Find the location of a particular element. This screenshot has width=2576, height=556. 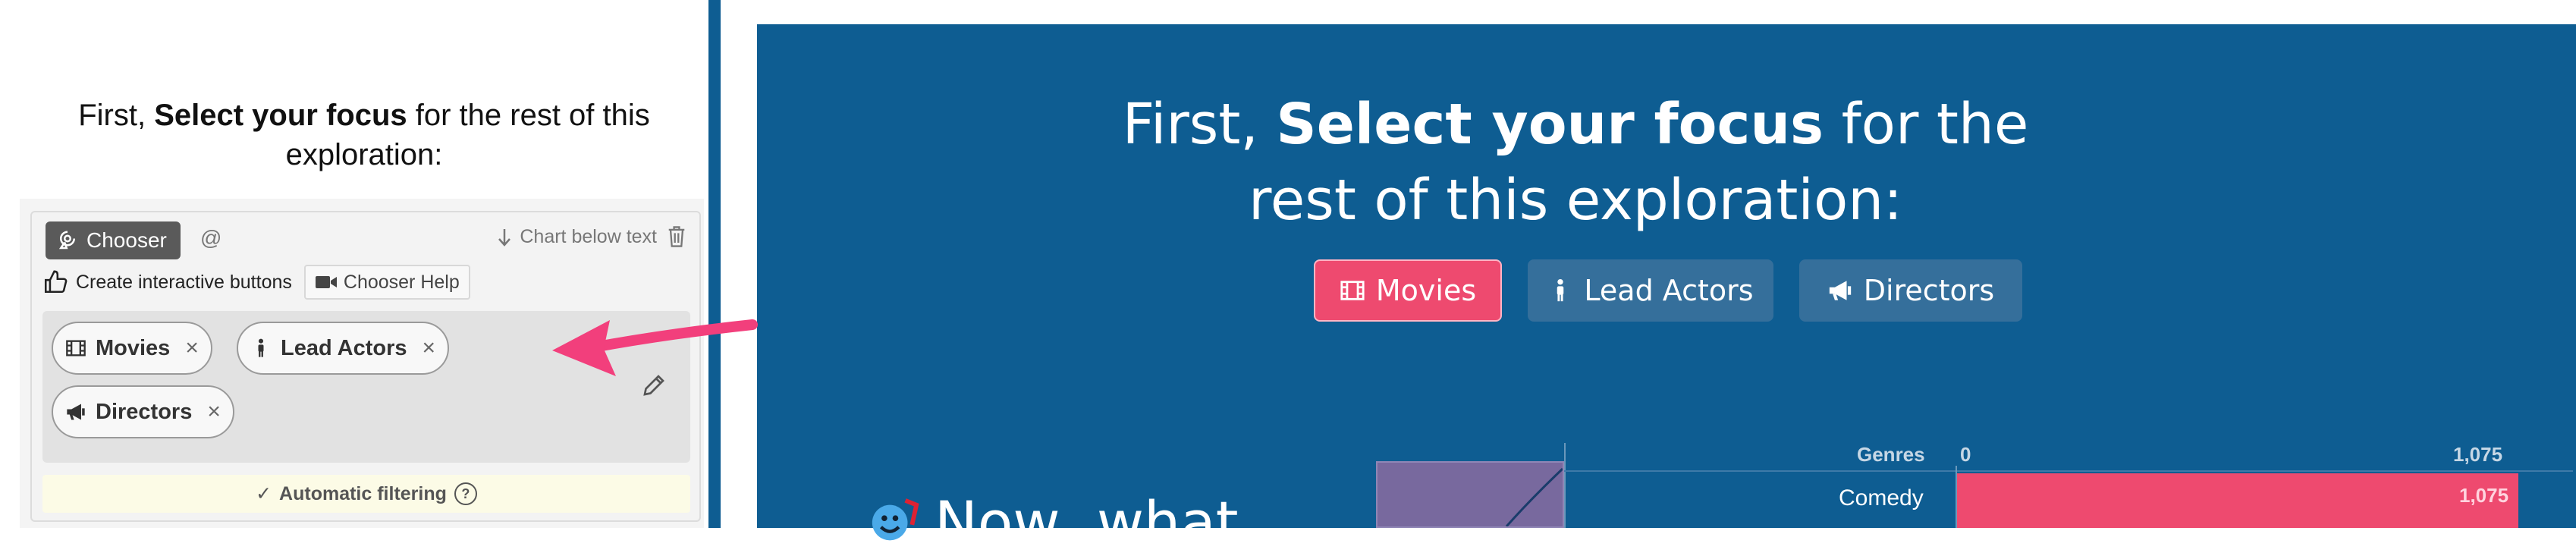

automatic-filtering-bar: ✓ Automatic filtering ? is located at coordinates (366, 494).